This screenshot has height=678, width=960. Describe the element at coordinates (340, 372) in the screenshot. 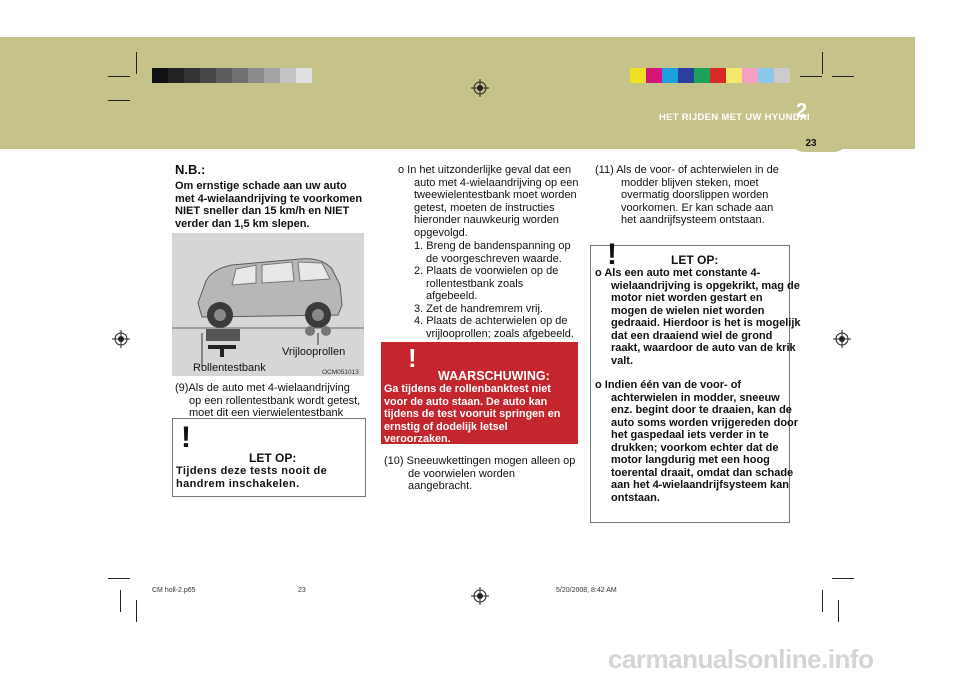

I see `figure-code: OCM051013` at that location.